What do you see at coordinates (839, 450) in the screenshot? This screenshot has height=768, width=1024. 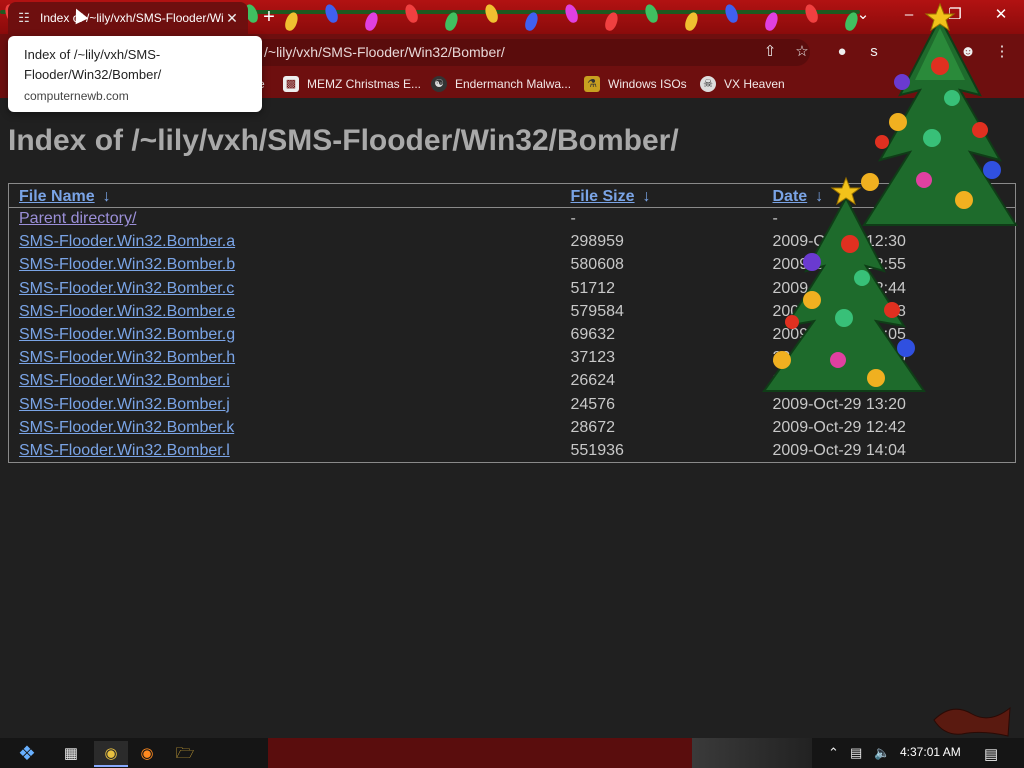 I see `file-date: 2009-Oct-29 14:04` at bounding box center [839, 450].